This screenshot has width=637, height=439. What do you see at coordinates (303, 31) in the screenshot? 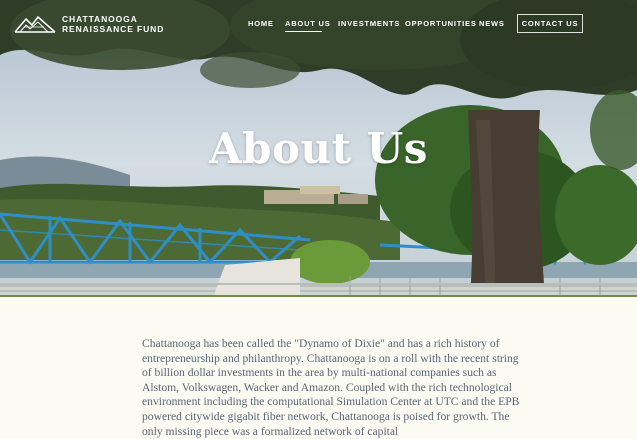
I see `active-nav-indicator` at bounding box center [303, 31].